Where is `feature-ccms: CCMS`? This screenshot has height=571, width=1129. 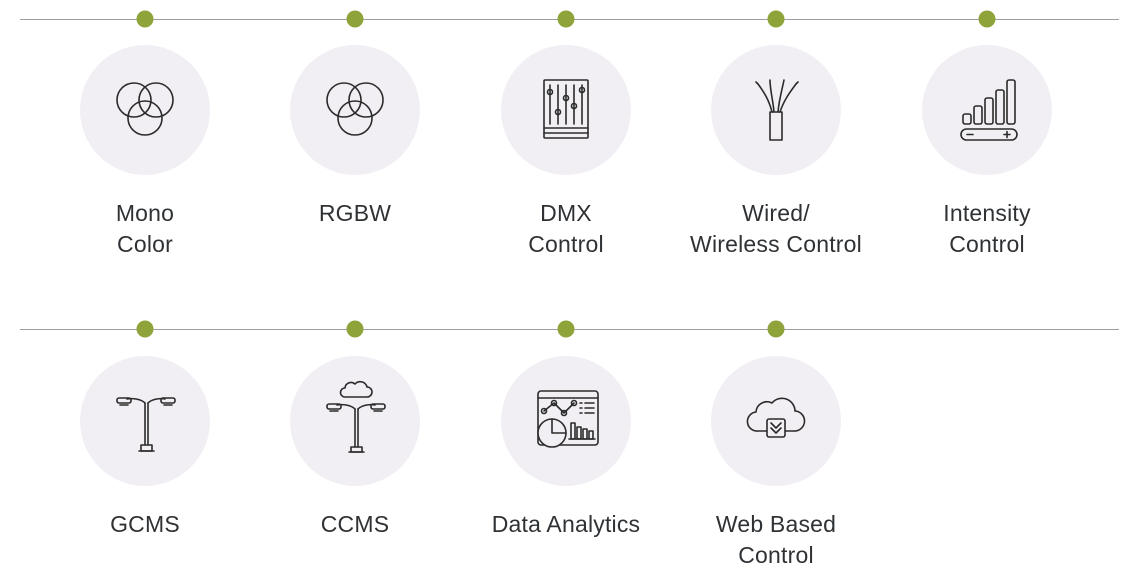 feature-ccms: CCMS is located at coordinates (355, 448).